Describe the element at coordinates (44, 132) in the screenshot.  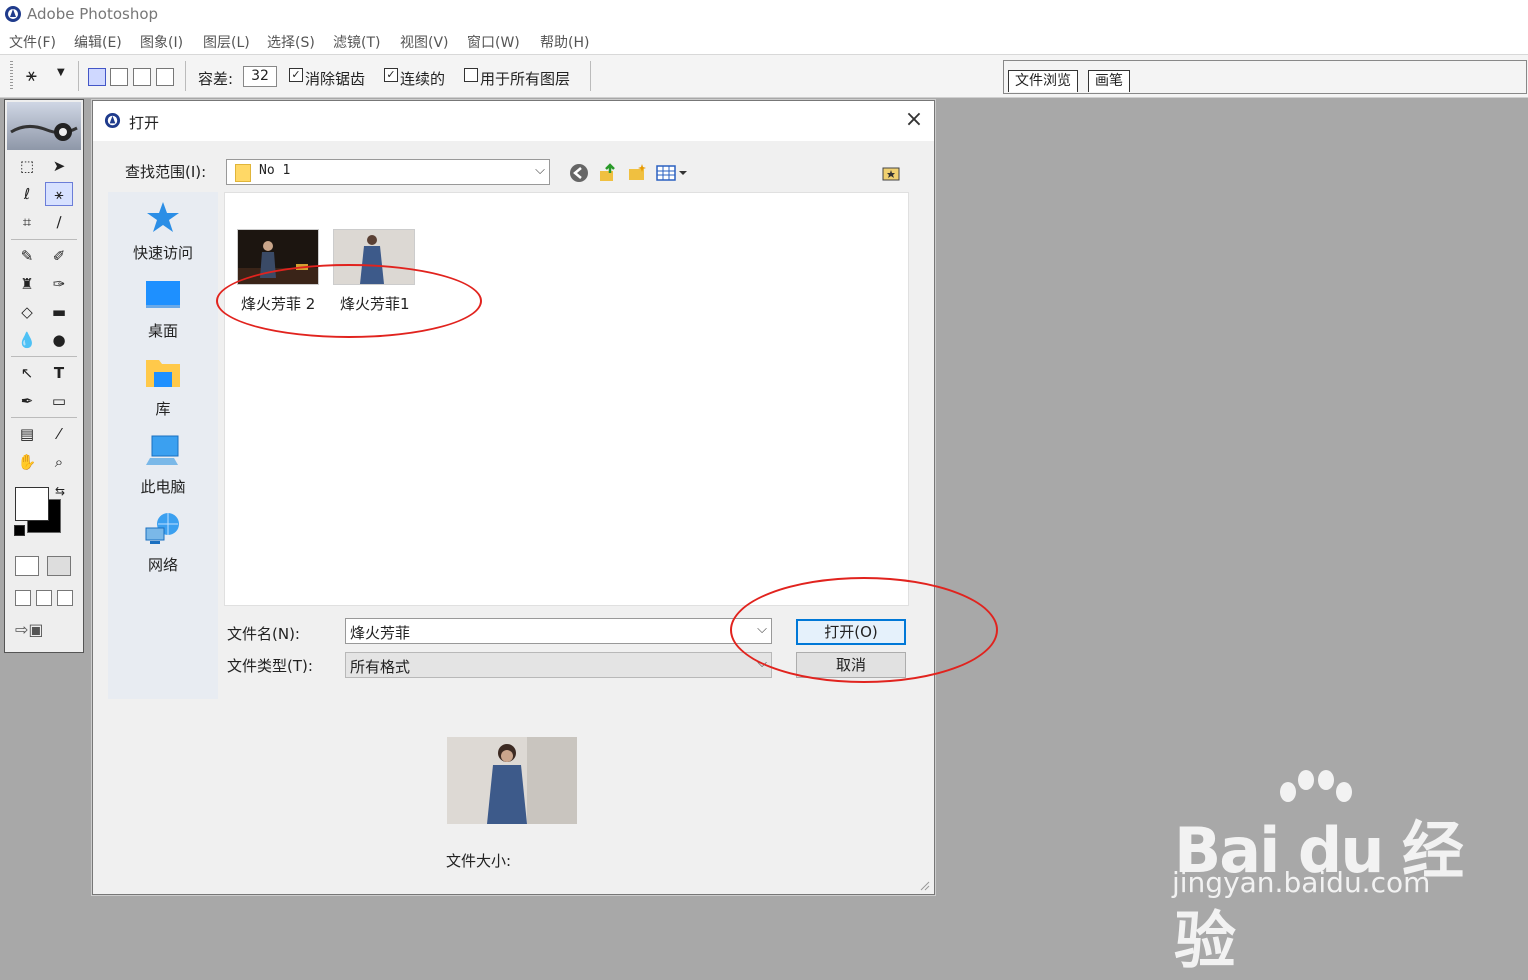
I see `eye-logo-icon` at that location.